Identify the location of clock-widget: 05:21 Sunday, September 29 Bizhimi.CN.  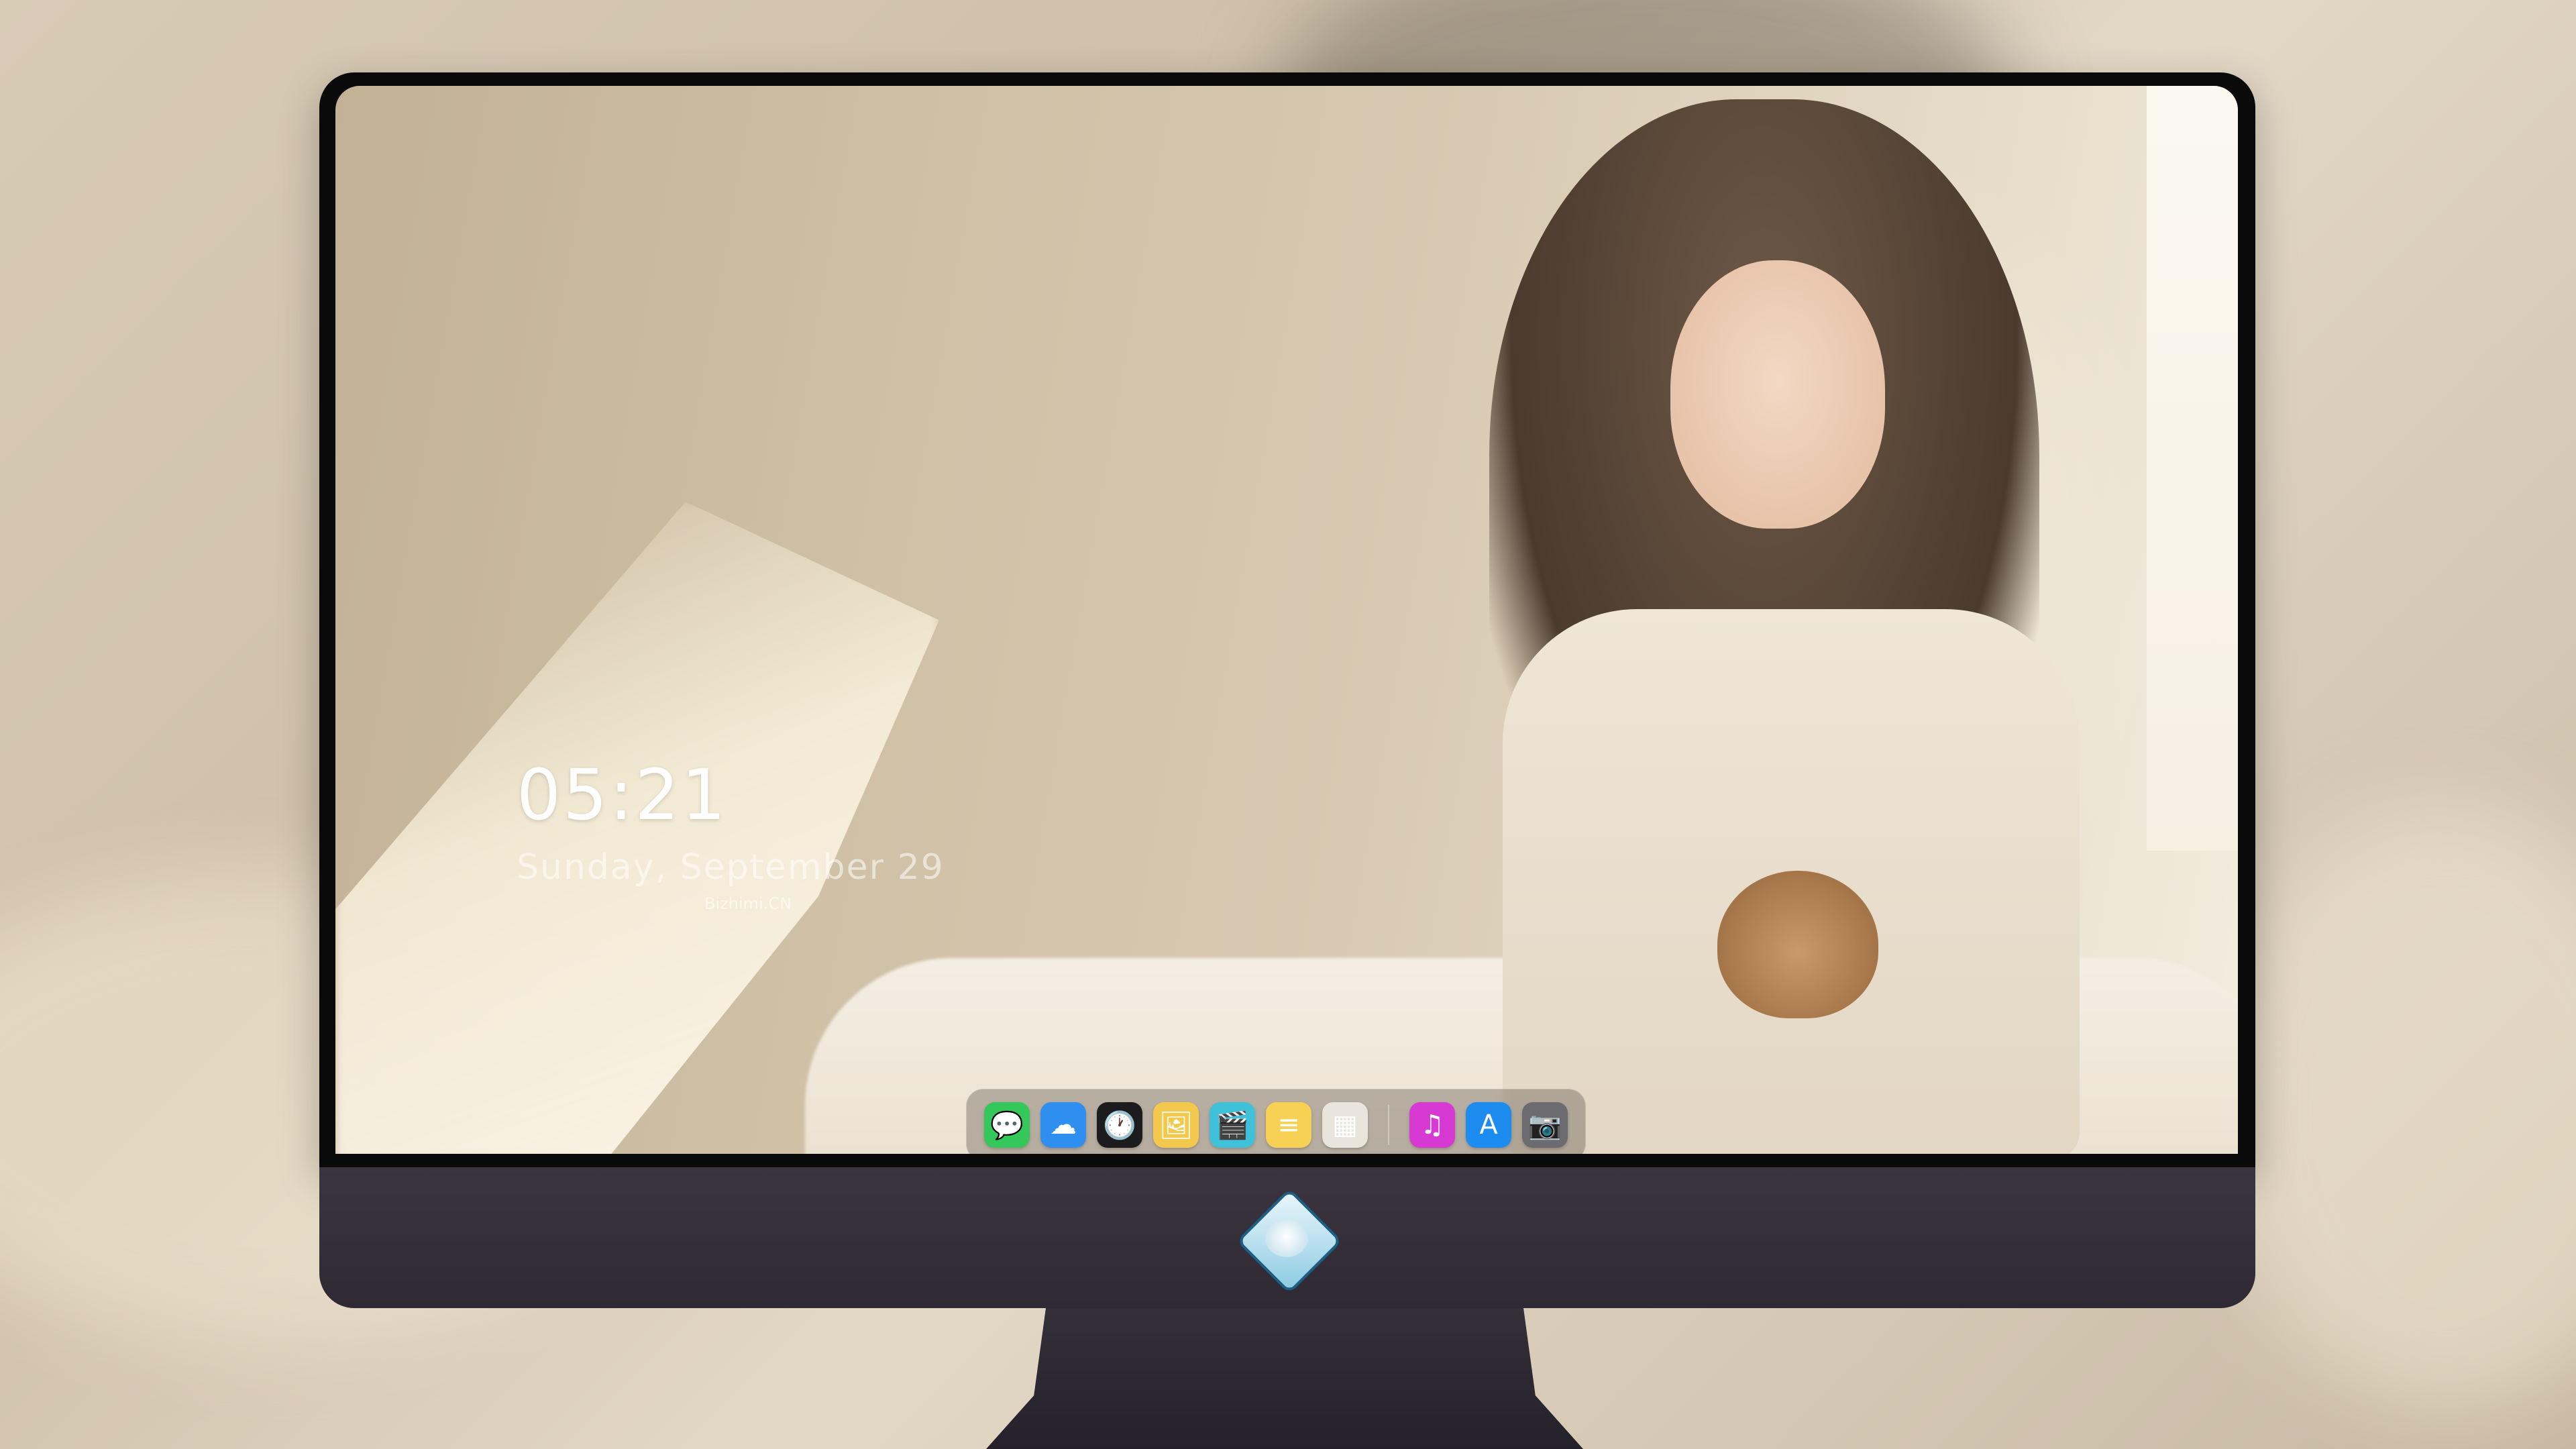
(731, 836).